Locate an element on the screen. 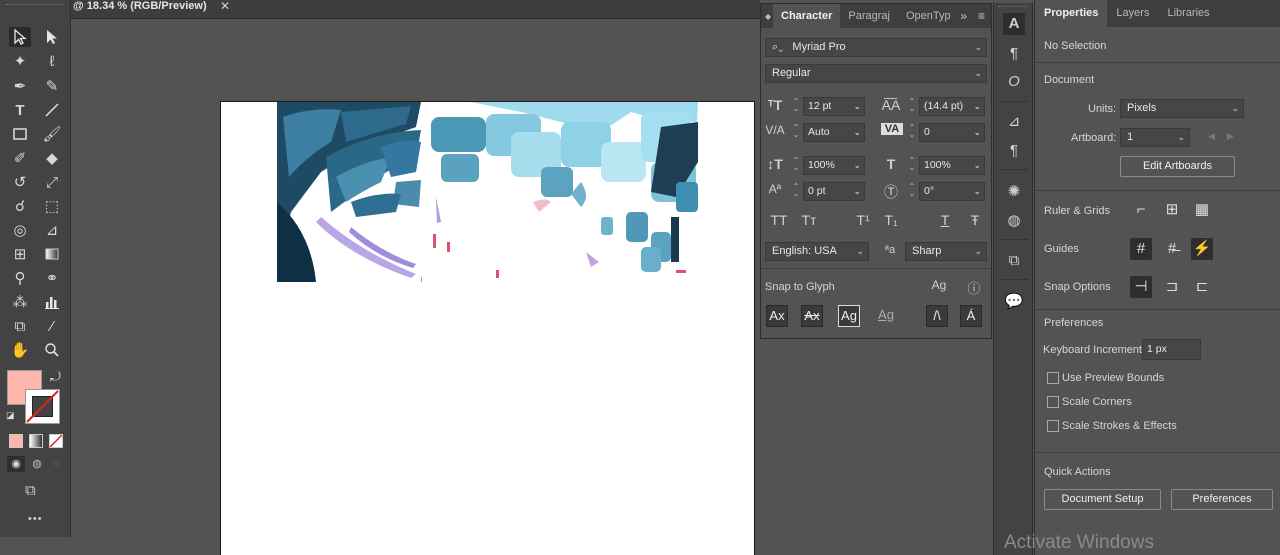 This screenshot has width=1280, height=555. gradient-mode-icon is located at coordinates (36, 441).